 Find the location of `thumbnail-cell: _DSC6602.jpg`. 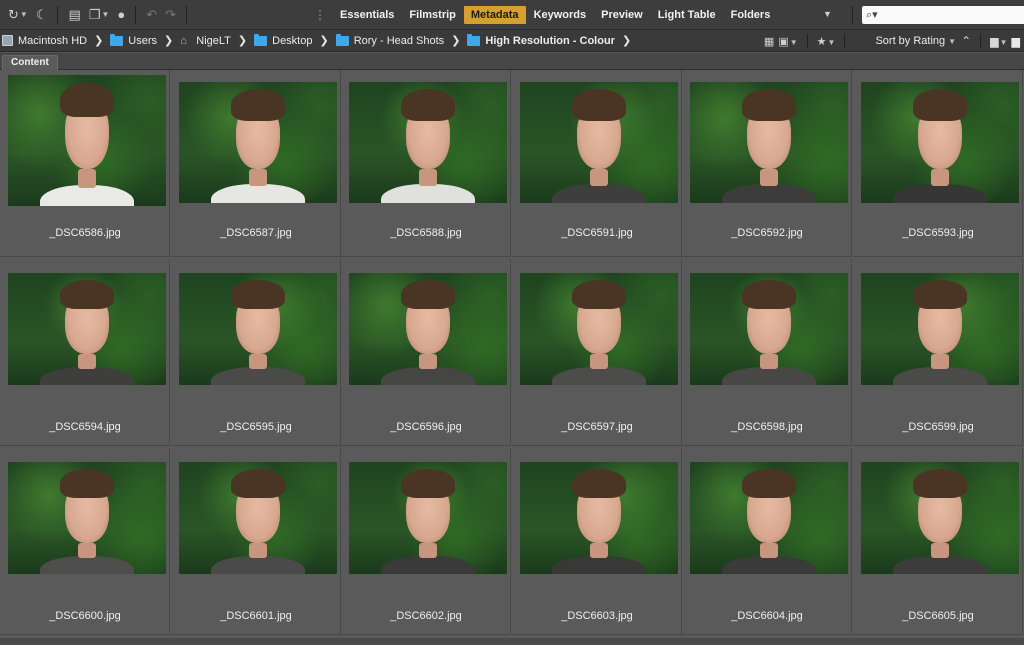

thumbnail-cell: _DSC6602.jpg is located at coordinates (426, 541).